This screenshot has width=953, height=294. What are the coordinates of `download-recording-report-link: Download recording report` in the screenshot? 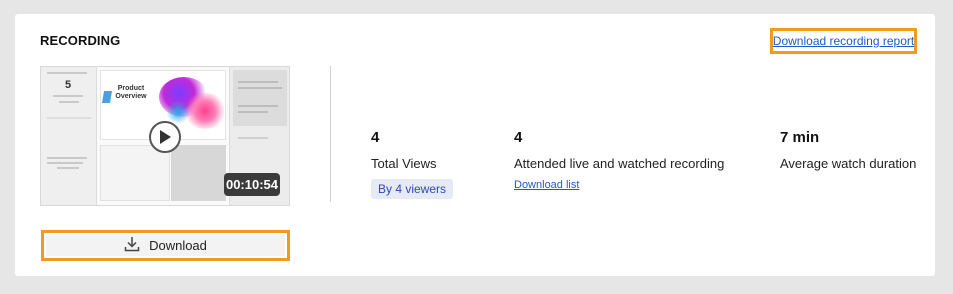 It's located at (843, 41).